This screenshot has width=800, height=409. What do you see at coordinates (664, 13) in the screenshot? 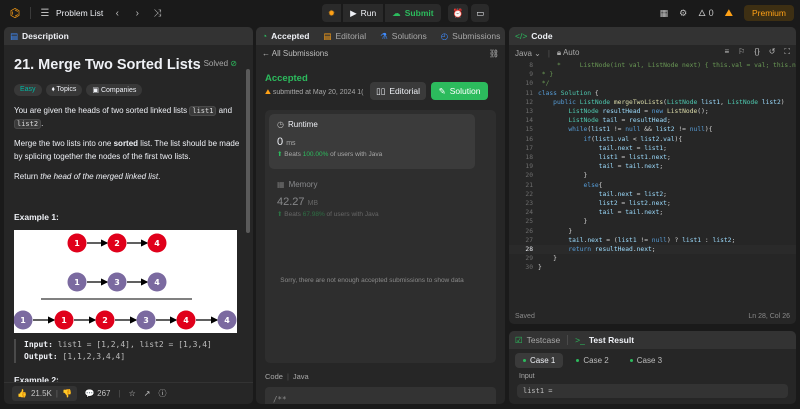
I see `layout-grid-icon: ▦` at bounding box center [664, 13].